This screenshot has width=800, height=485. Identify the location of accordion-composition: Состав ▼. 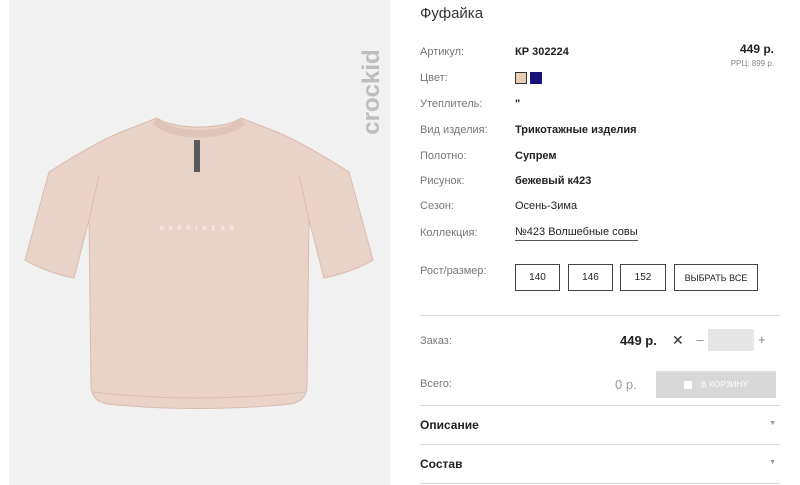
(600, 464).